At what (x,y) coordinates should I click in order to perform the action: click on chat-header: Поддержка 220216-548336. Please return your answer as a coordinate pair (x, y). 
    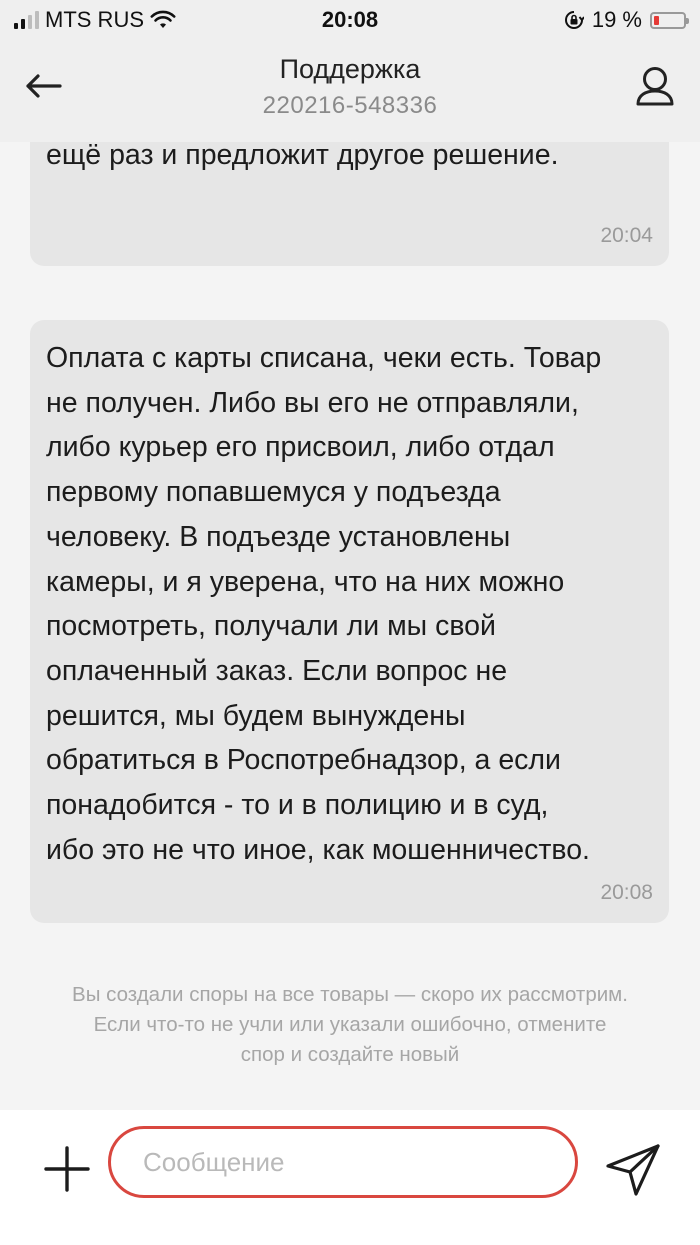
    Looking at the image, I should click on (350, 90).